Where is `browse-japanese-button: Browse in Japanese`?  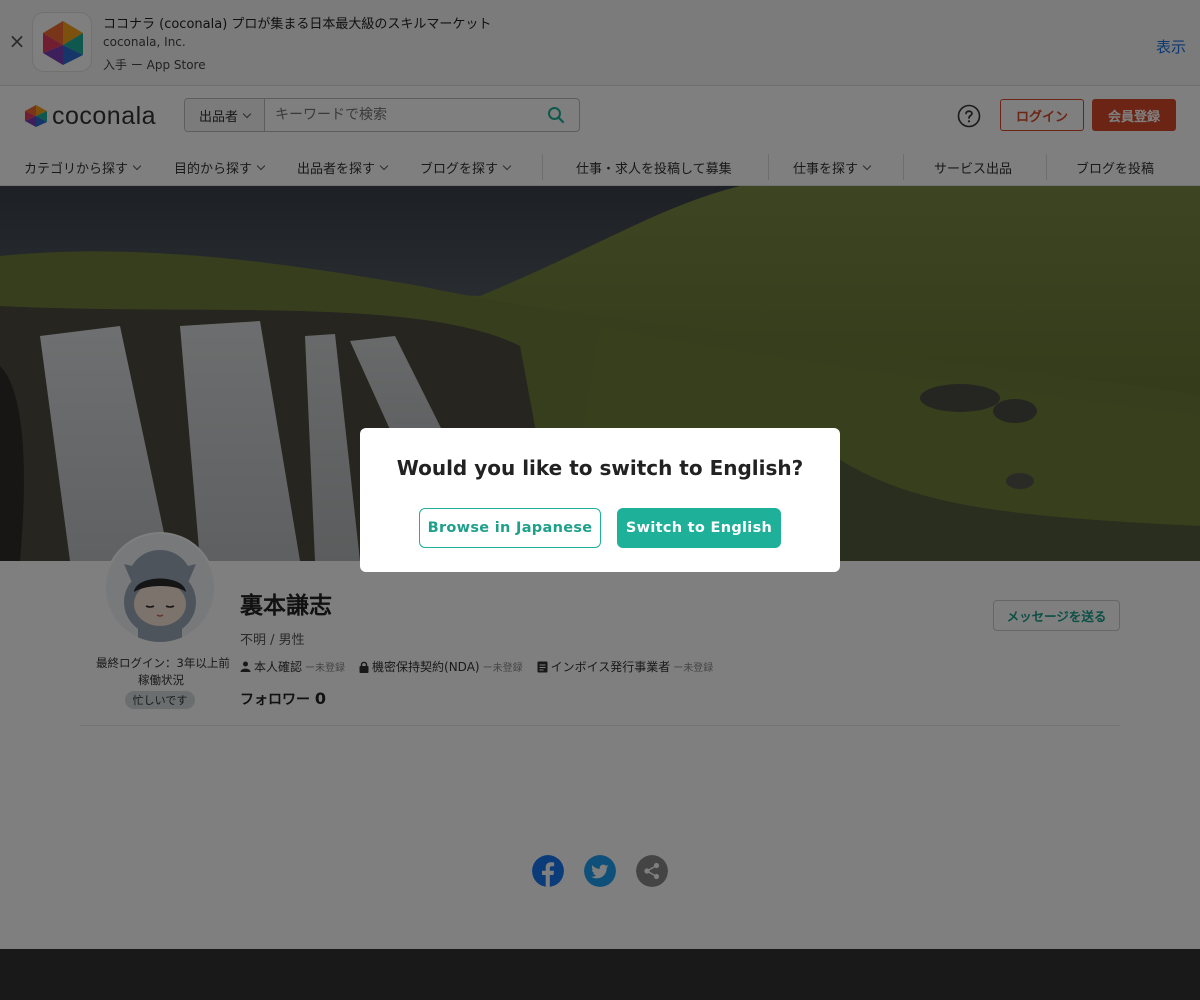
browse-japanese-button: Browse in Japanese is located at coordinates (510, 528).